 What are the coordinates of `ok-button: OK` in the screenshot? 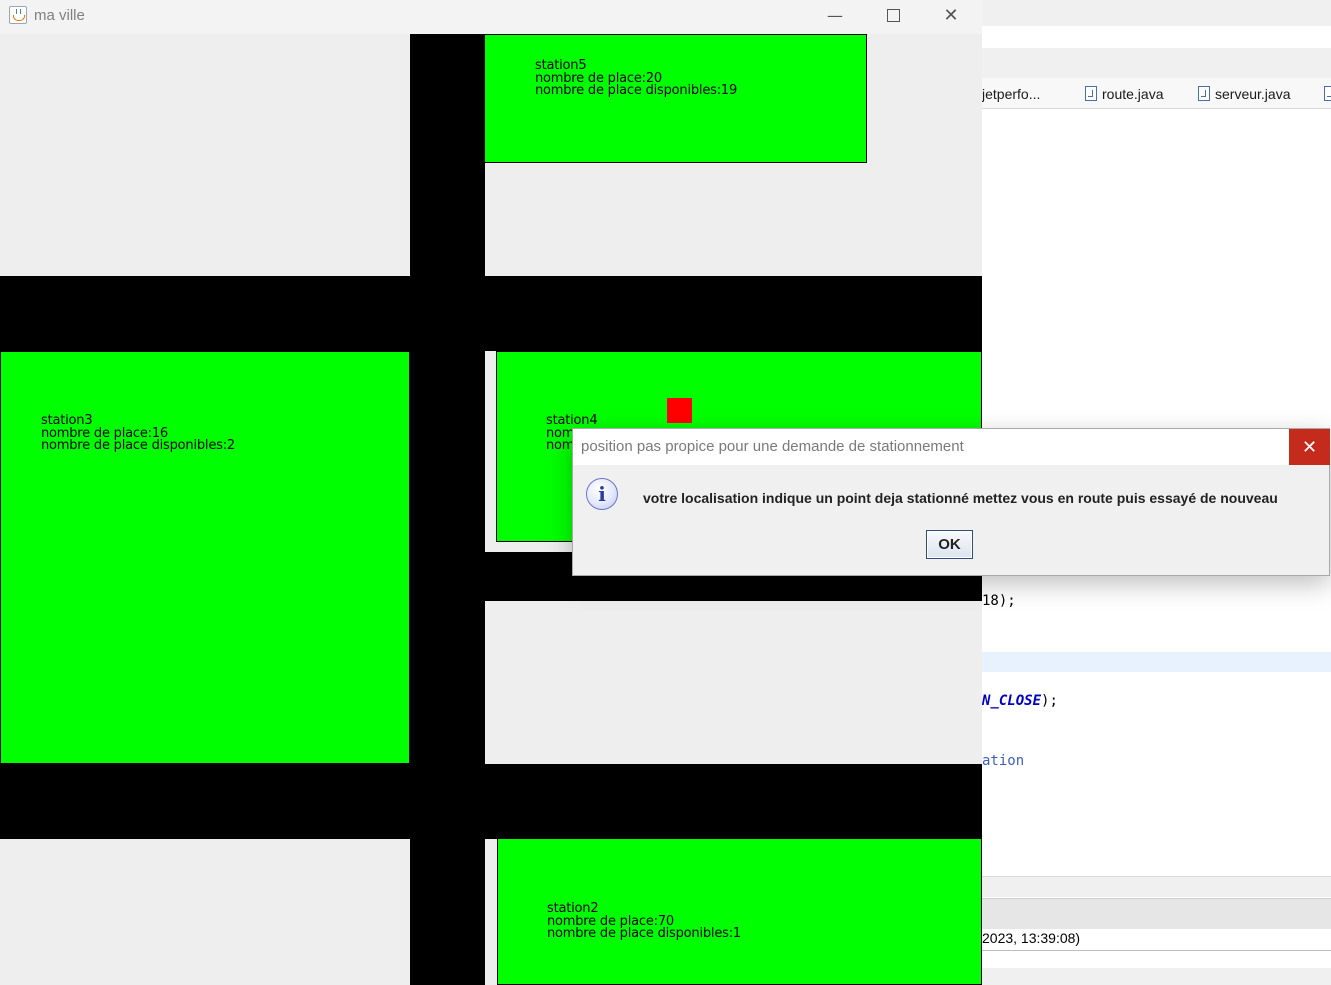 It's located at (949, 544).